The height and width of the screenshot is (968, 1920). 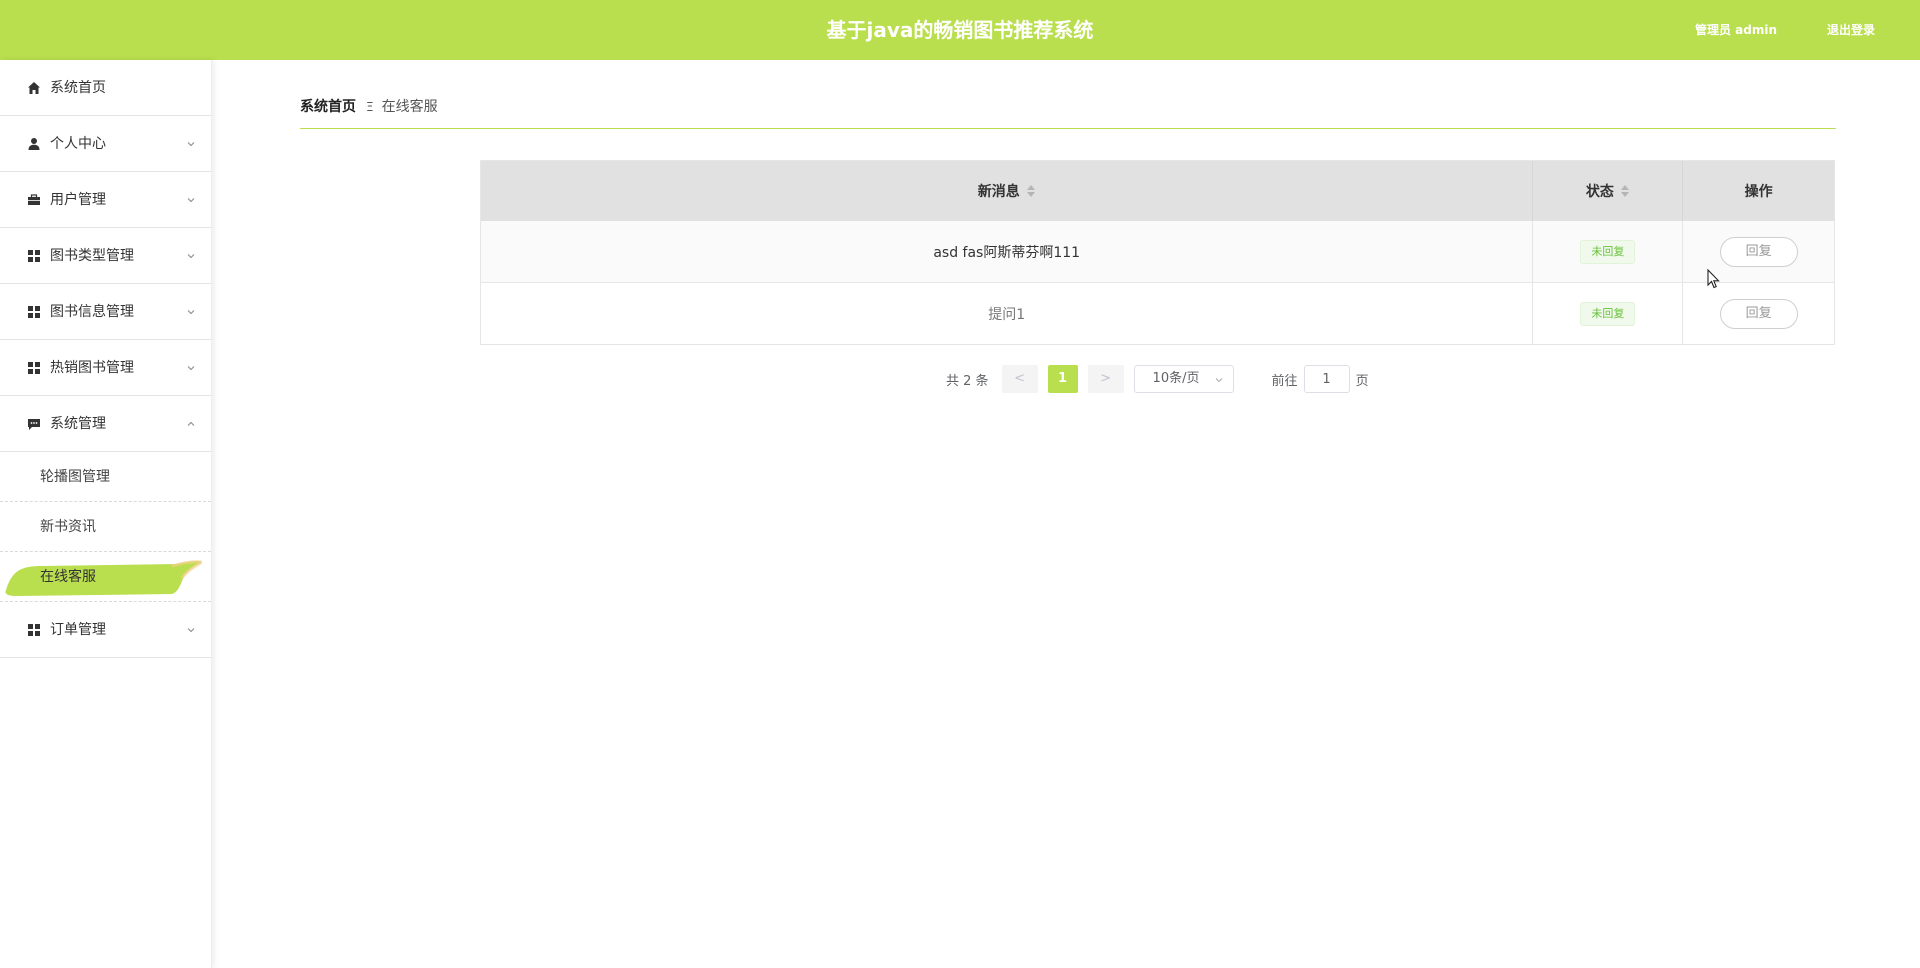 I want to click on sidebar-item-label: 系统管理, so click(x=78, y=424).